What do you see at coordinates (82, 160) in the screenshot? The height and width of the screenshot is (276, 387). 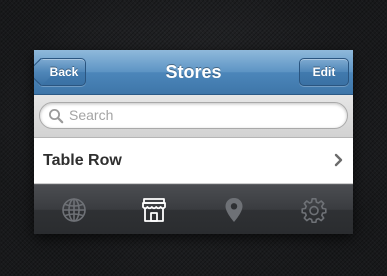 I see `table-row-label: Table Row` at bounding box center [82, 160].